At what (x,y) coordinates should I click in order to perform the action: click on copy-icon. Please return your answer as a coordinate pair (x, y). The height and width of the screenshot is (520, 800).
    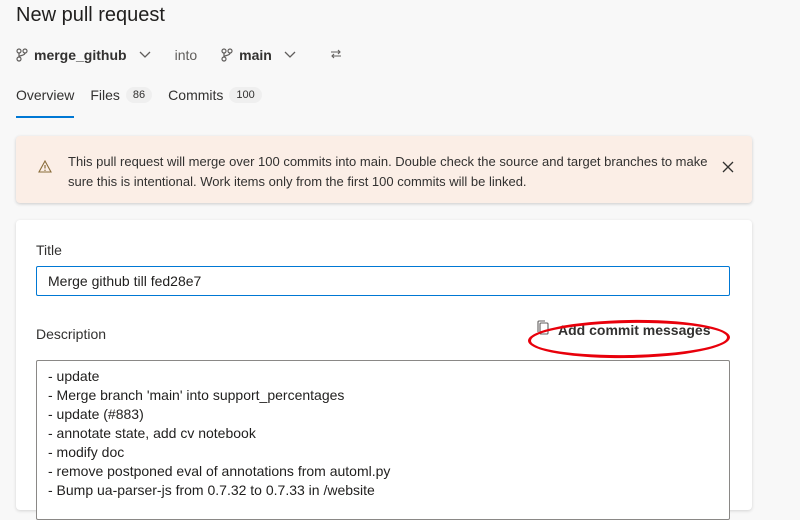
    Looking at the image, I should click on (543, 329).